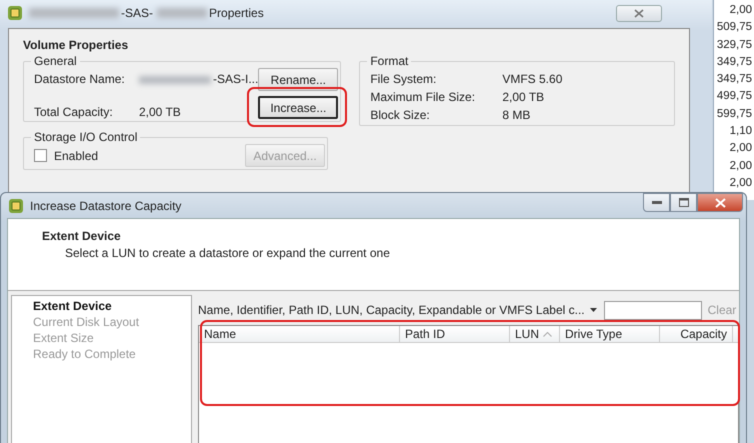 The height and width of the screenshot is (443, 754). What do you see at coordinates (423, 97) in the screenshot?
I see `field-label: Maximum File Size:` at bounding box center [423, 97].